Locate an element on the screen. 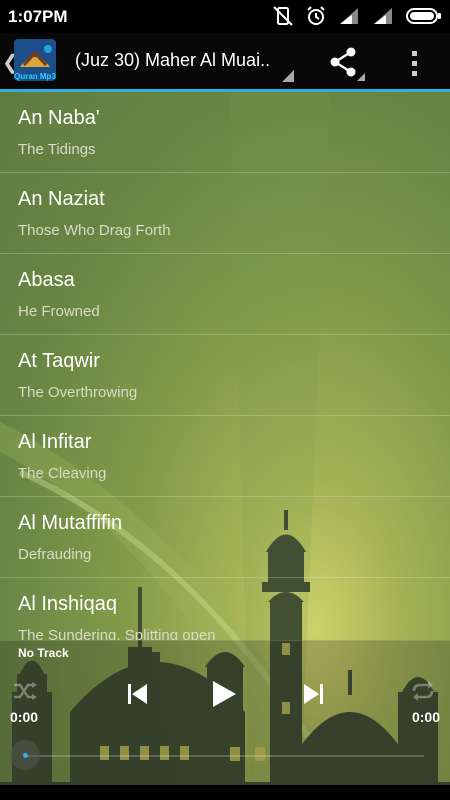  share-icon is located at coordinates (347, 64).